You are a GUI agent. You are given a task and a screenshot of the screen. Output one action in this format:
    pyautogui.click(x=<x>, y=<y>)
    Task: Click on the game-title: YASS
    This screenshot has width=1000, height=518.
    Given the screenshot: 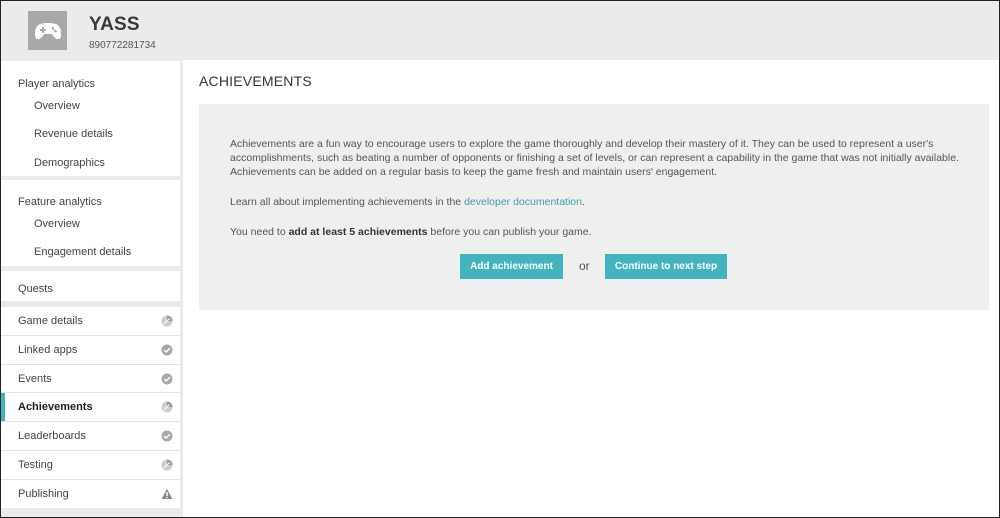 What is the action you would take?
    pyautogui.click(x=114, y=24)
    